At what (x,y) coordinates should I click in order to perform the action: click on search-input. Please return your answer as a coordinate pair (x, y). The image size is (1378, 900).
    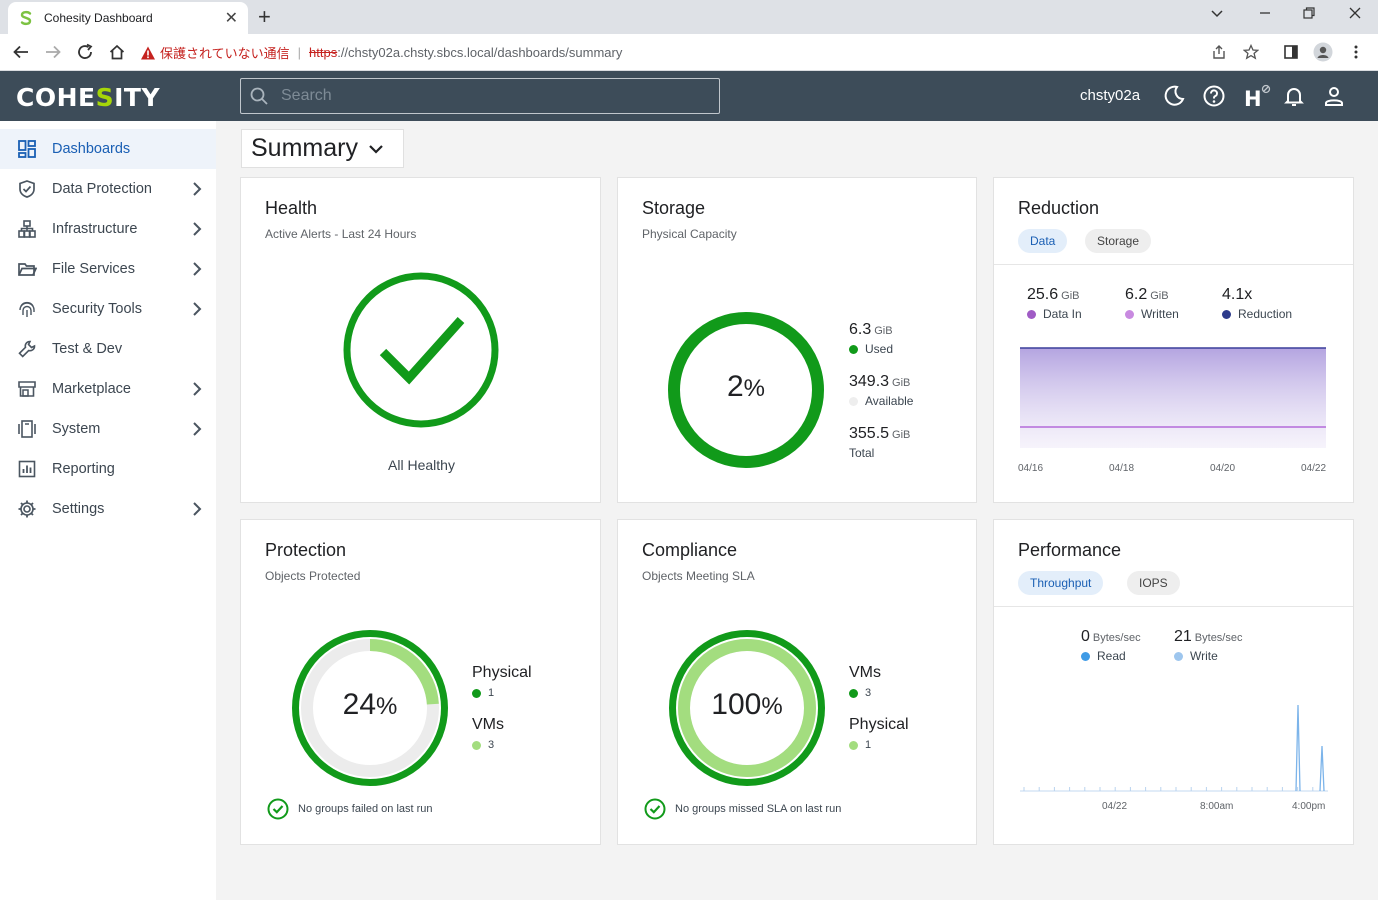
    Looking at the image, I should click on (481, 96).